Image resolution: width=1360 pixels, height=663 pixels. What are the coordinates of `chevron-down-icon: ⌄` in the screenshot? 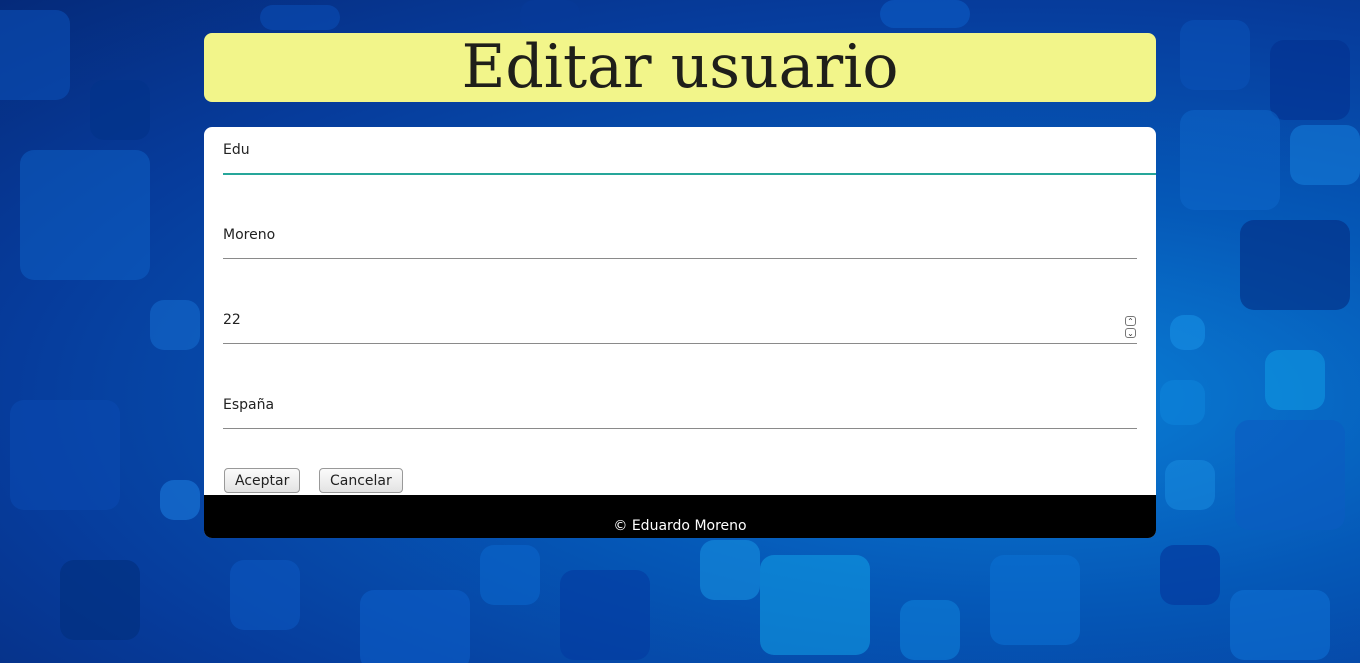 It's located at (1130, 333).